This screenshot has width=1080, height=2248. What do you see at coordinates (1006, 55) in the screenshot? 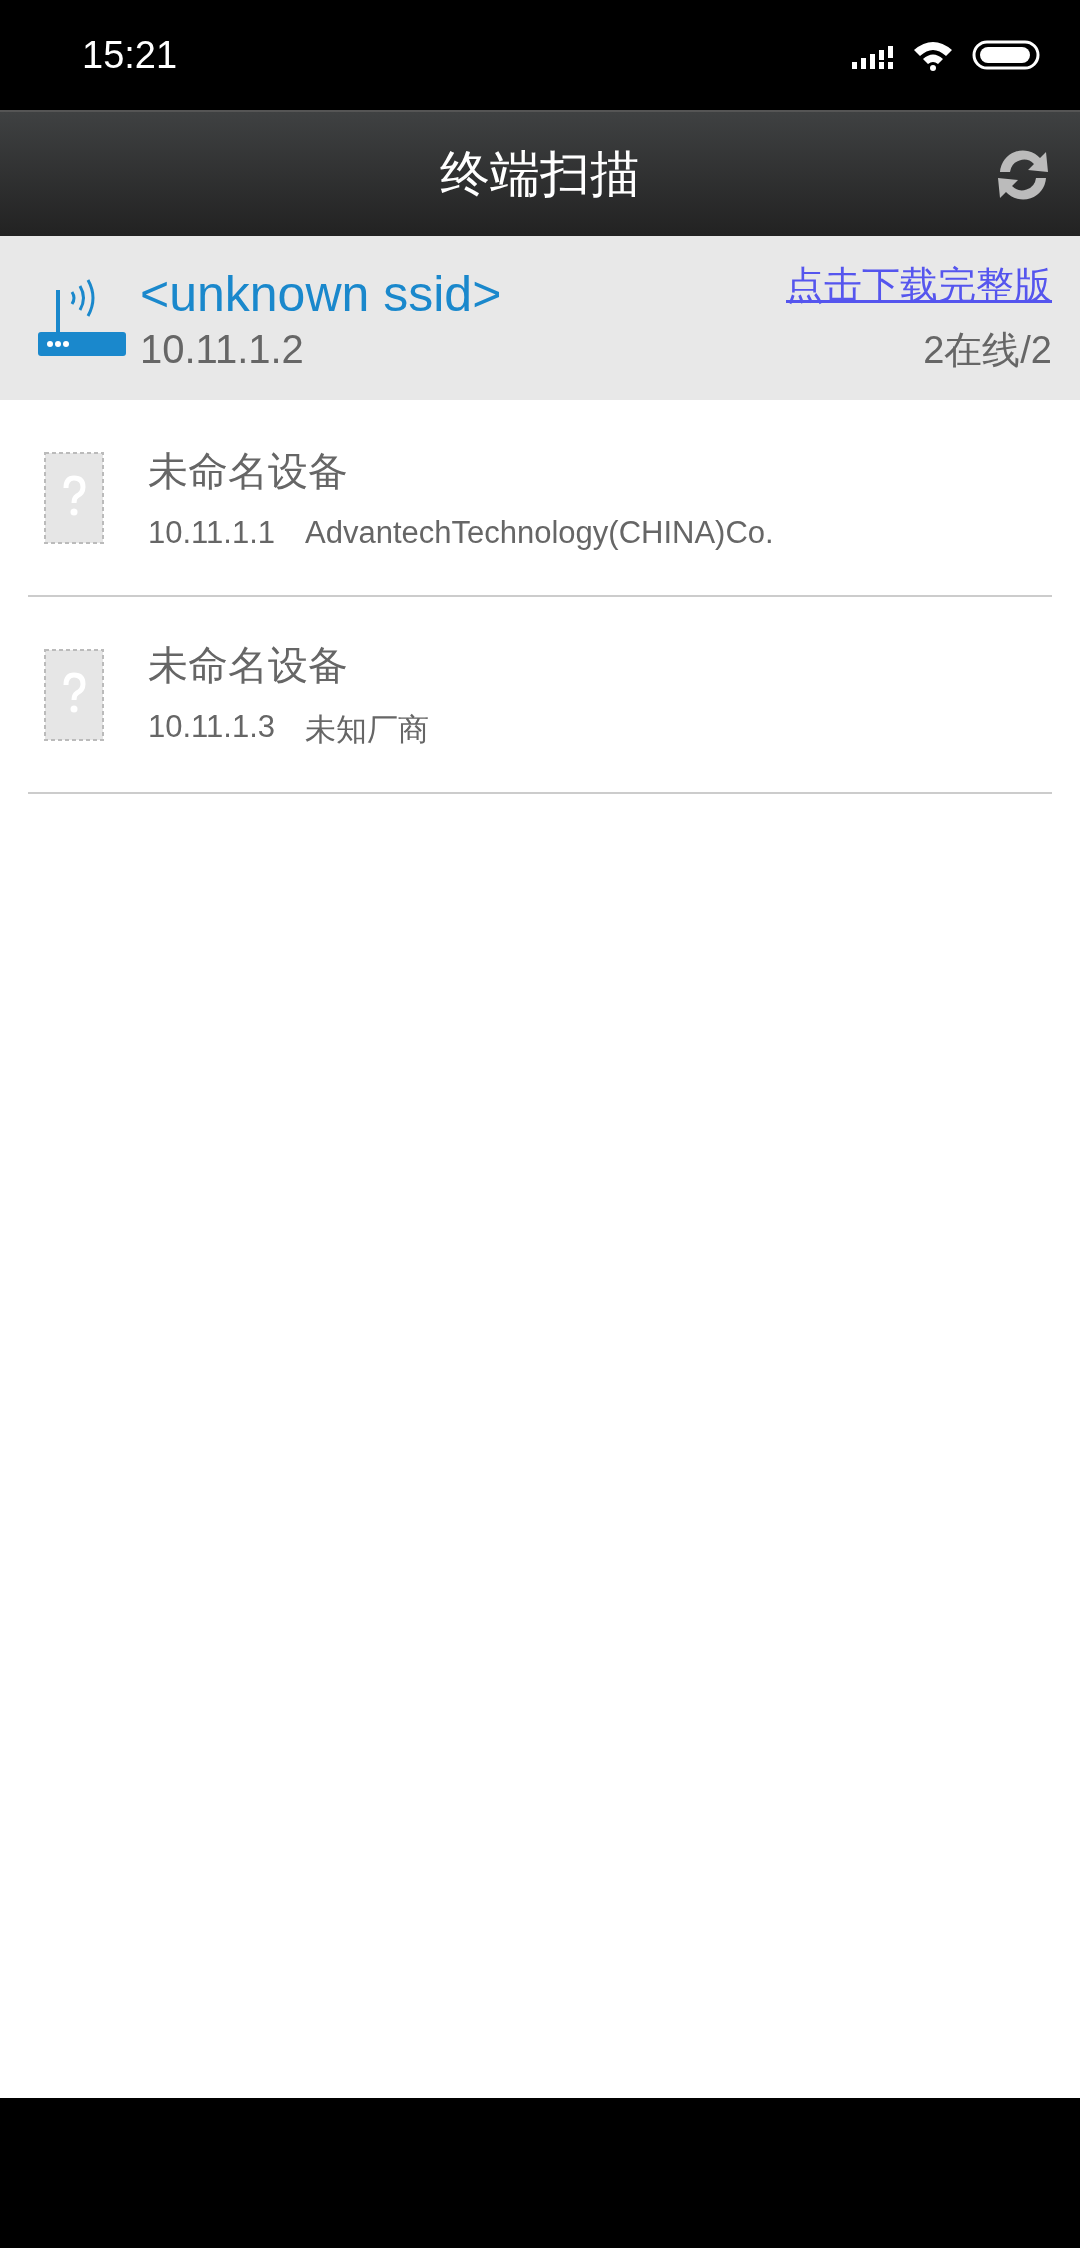
I see `battery-icon` at bounding box center [1006, 55].